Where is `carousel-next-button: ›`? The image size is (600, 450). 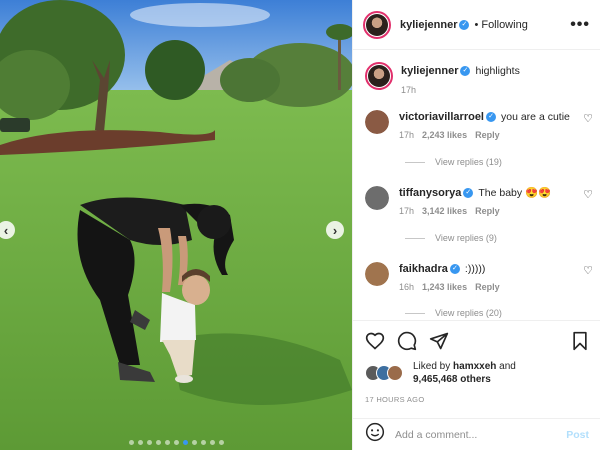 carousel-next-button: › is located at coordinates (335, 230).